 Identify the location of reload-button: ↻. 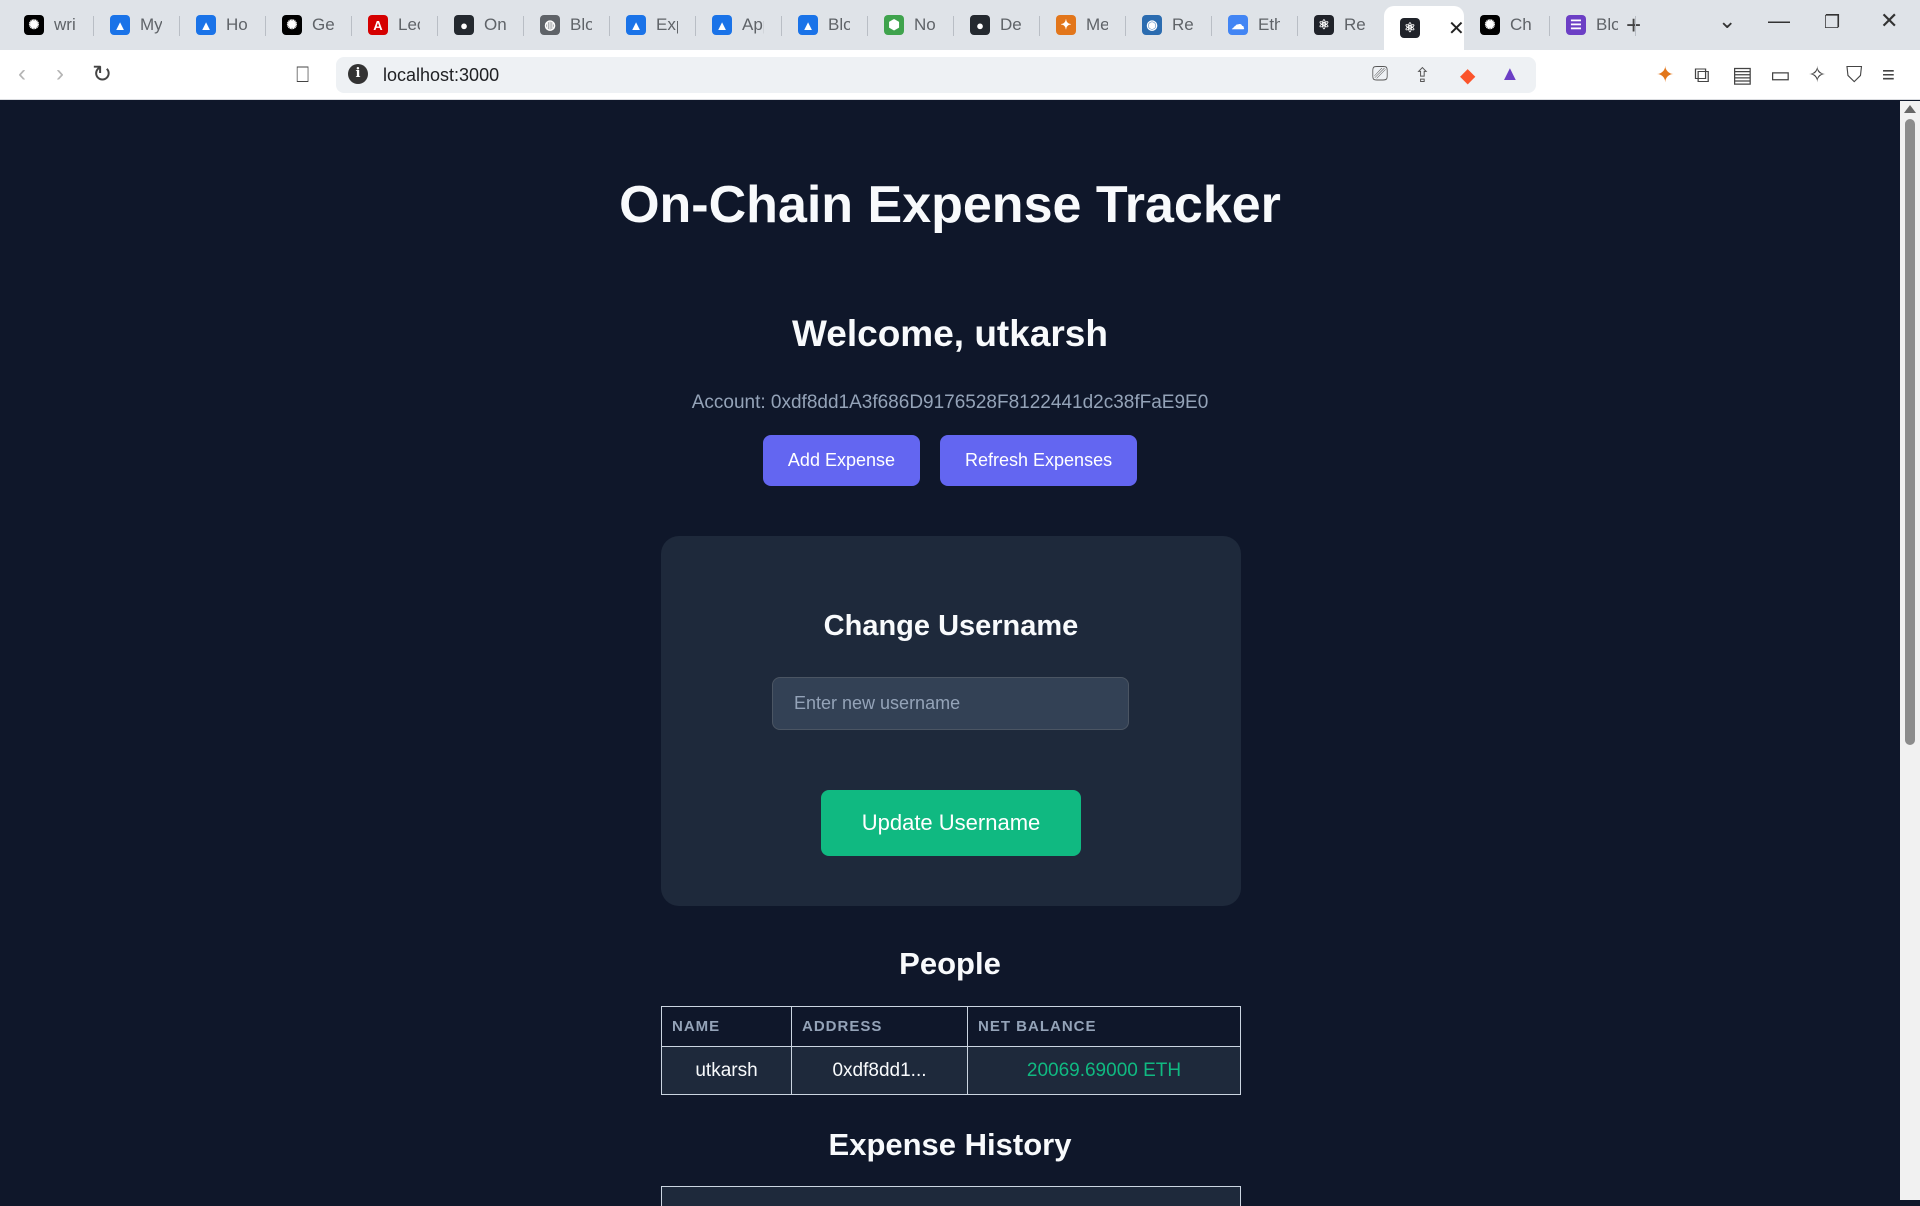
(102, 74).